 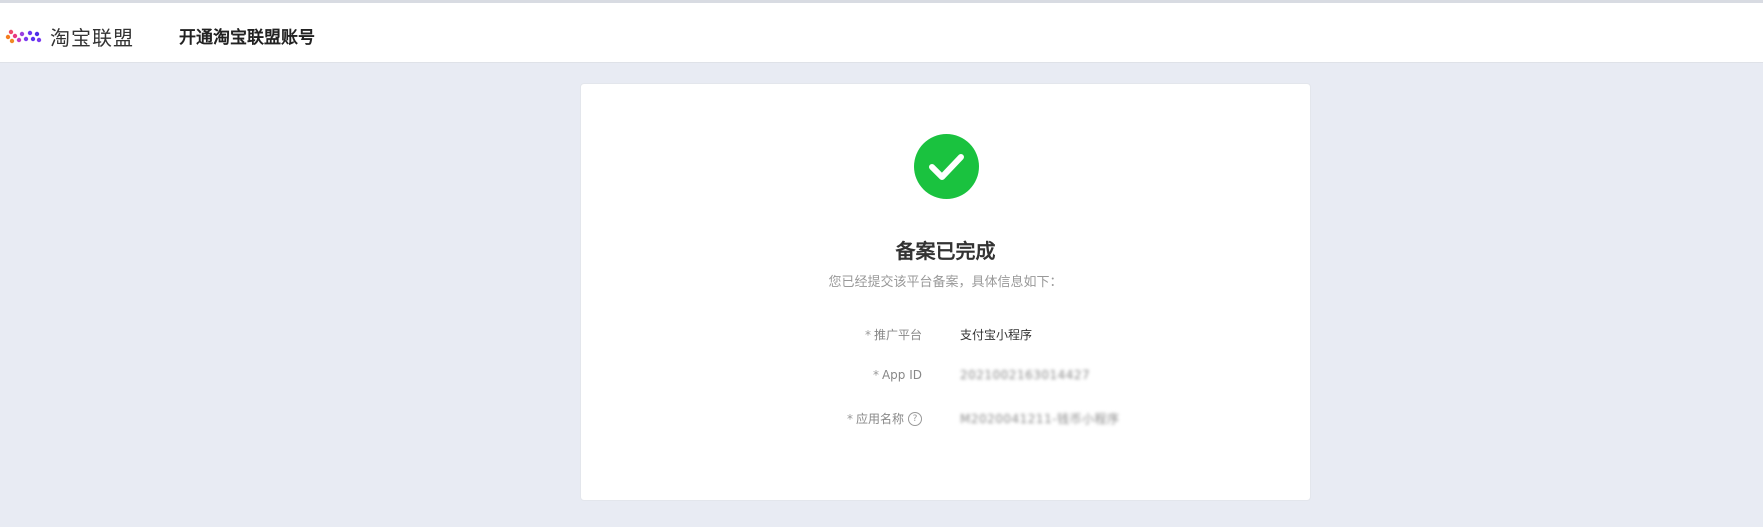 I want to click on result-subtitle: 您已经提交该平台备案，具体信息如下：, so click(x=945, y=282).